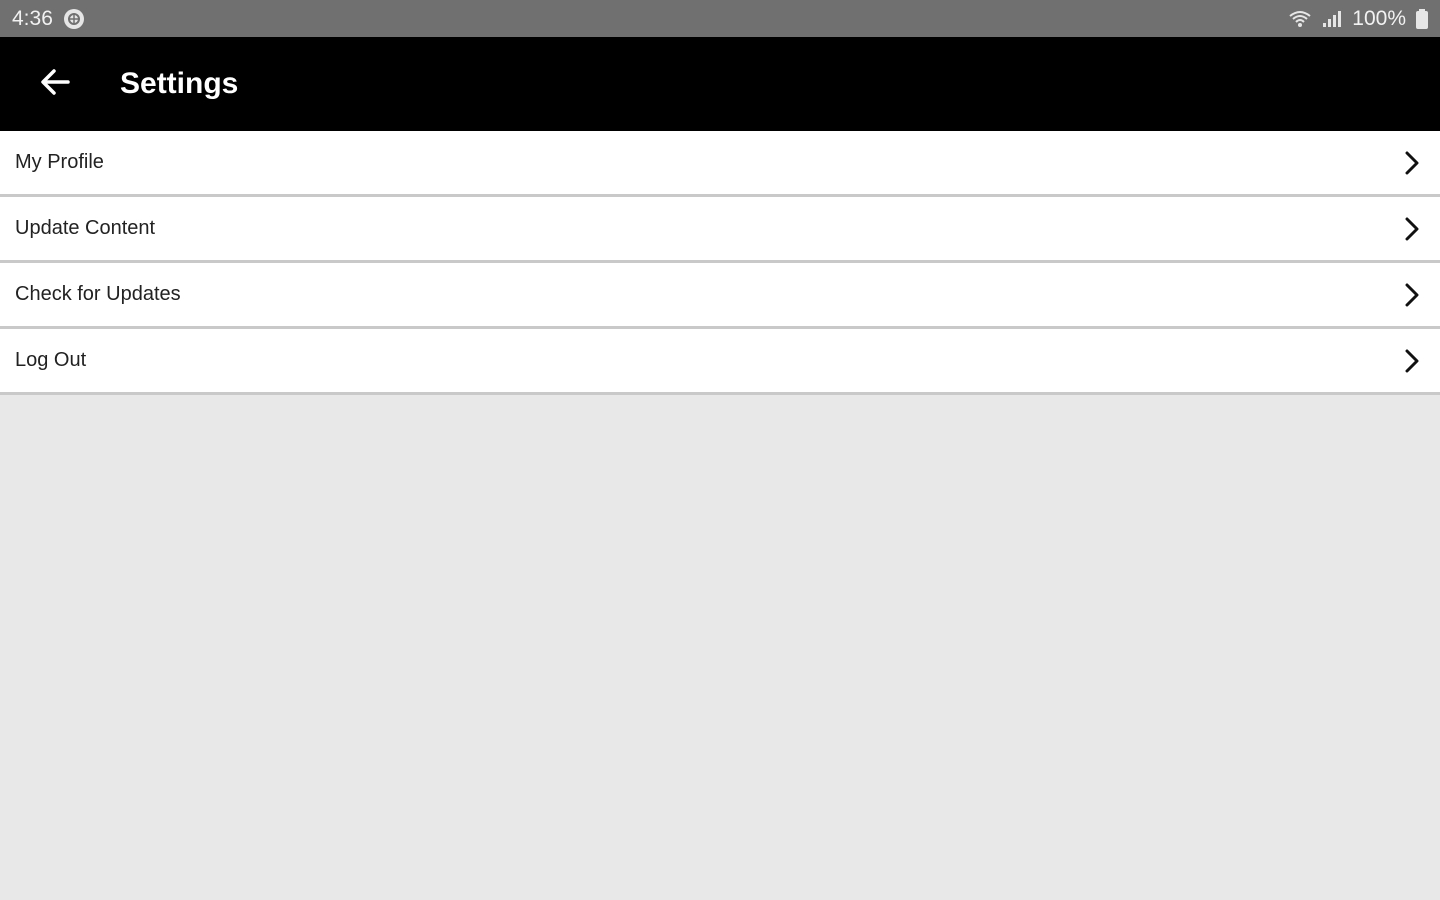 The width and height of the screenshot is (1440, 900). What do you see at coordinates (720, 84) in the screenshot?
I see `app-bar: Settings` at bounding box center [720, 84].